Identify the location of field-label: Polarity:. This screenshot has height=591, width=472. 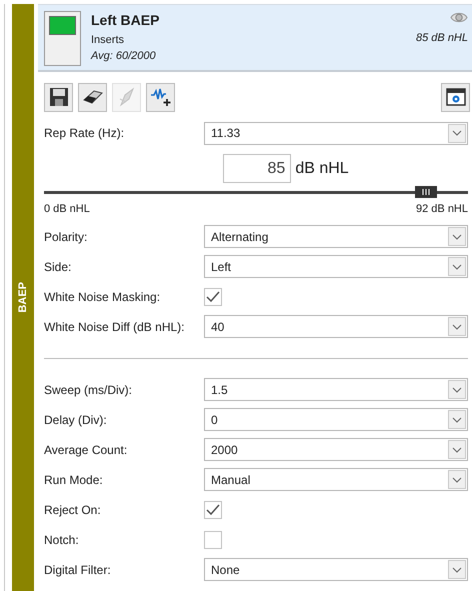
(66, 237).